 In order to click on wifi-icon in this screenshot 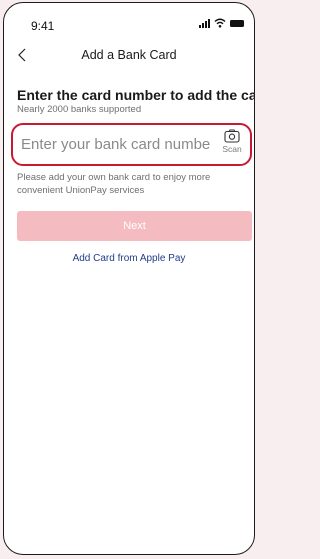, I will do `click(220, 23)`.